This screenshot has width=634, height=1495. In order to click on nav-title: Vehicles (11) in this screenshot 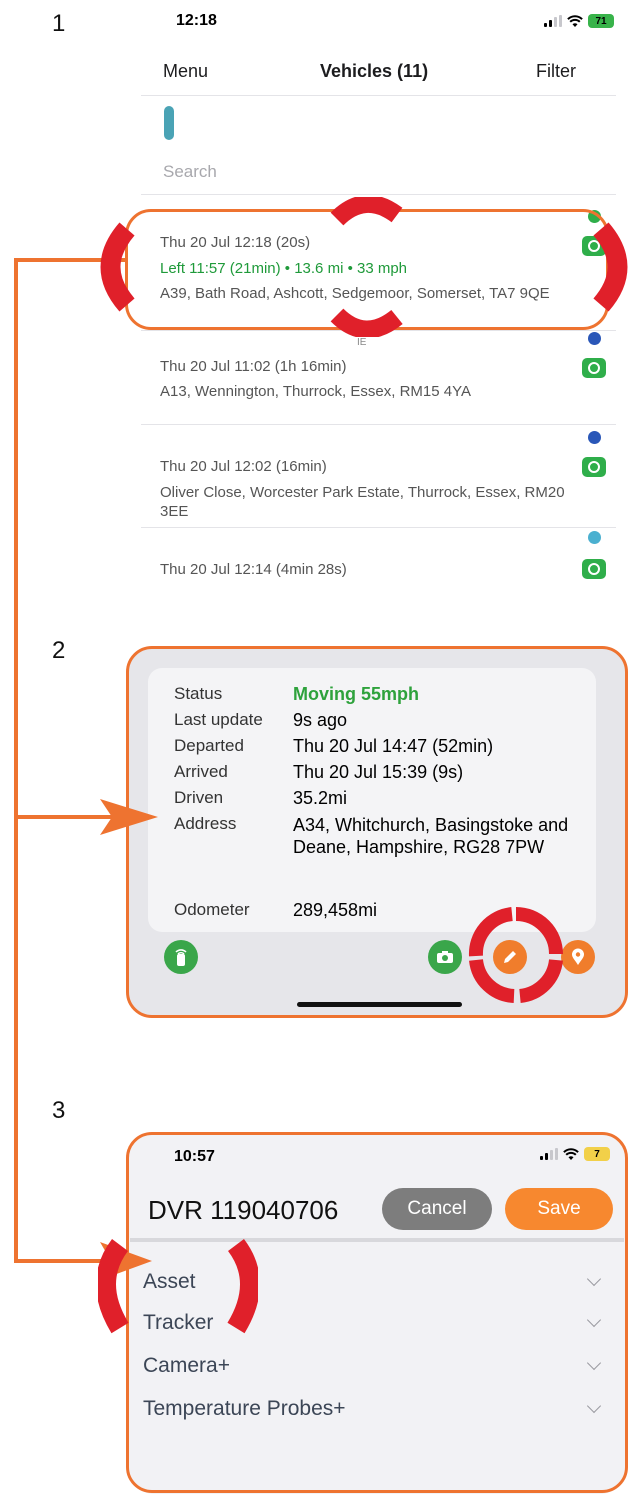, I will do `click(374, 71)`.